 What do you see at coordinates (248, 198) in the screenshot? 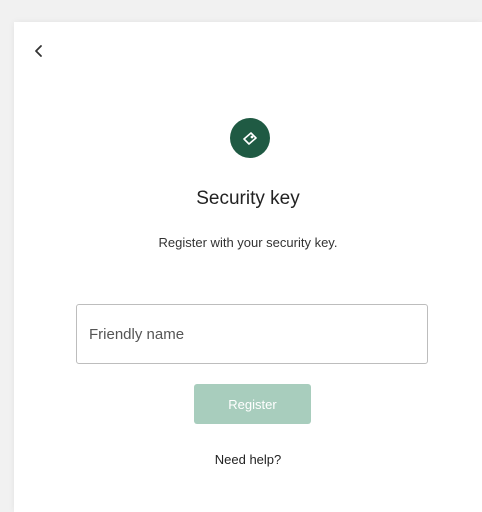
I see `page-title: Security key` at bounding box center [248, 198].